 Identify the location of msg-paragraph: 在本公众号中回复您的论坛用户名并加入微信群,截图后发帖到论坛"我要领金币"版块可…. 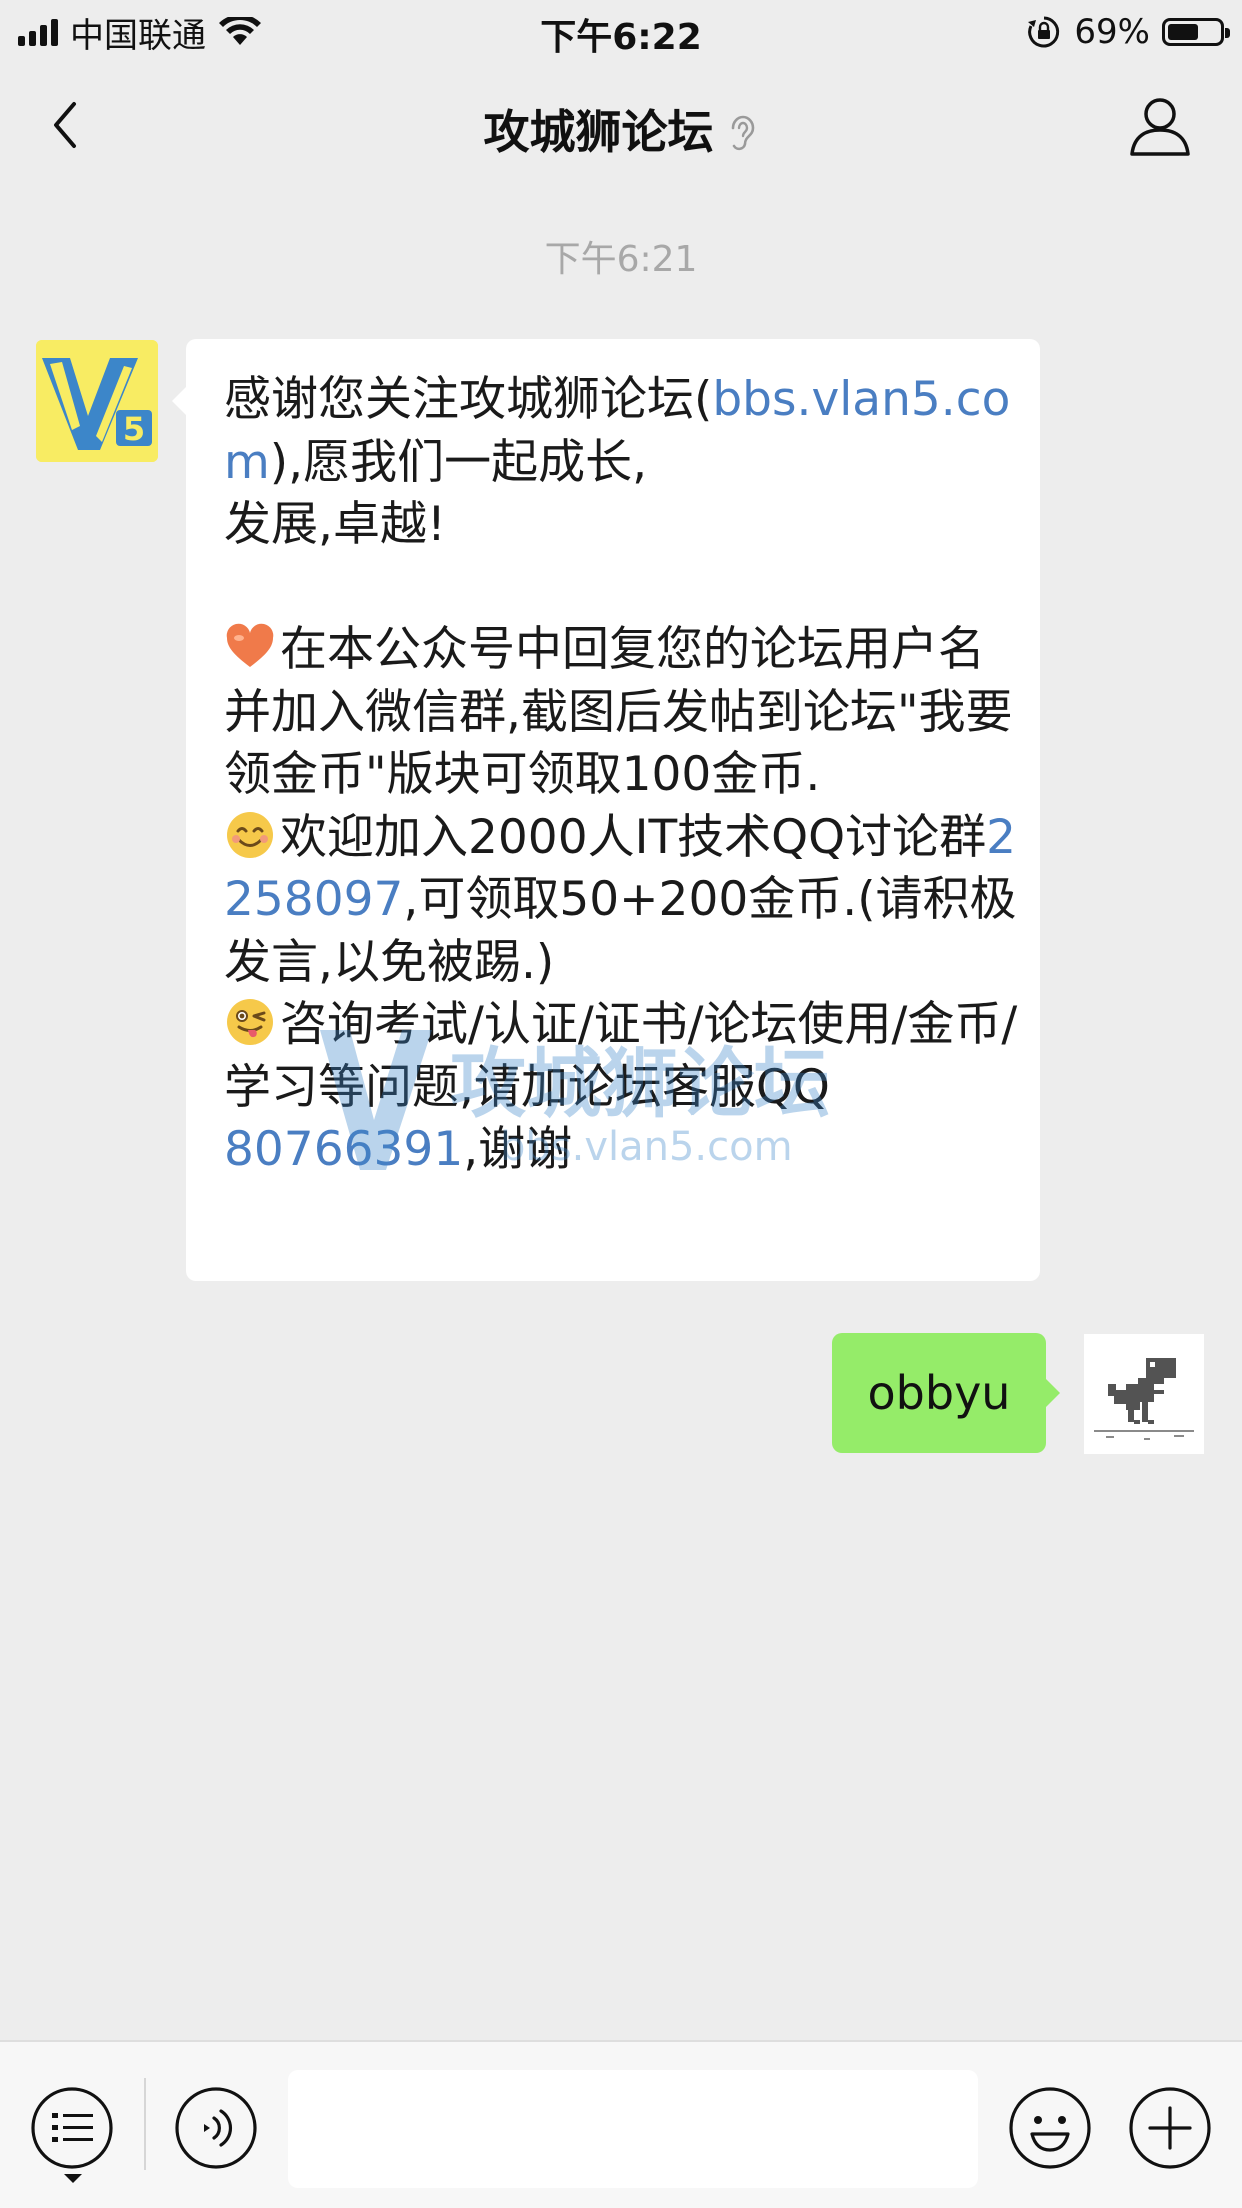
(618, 712).